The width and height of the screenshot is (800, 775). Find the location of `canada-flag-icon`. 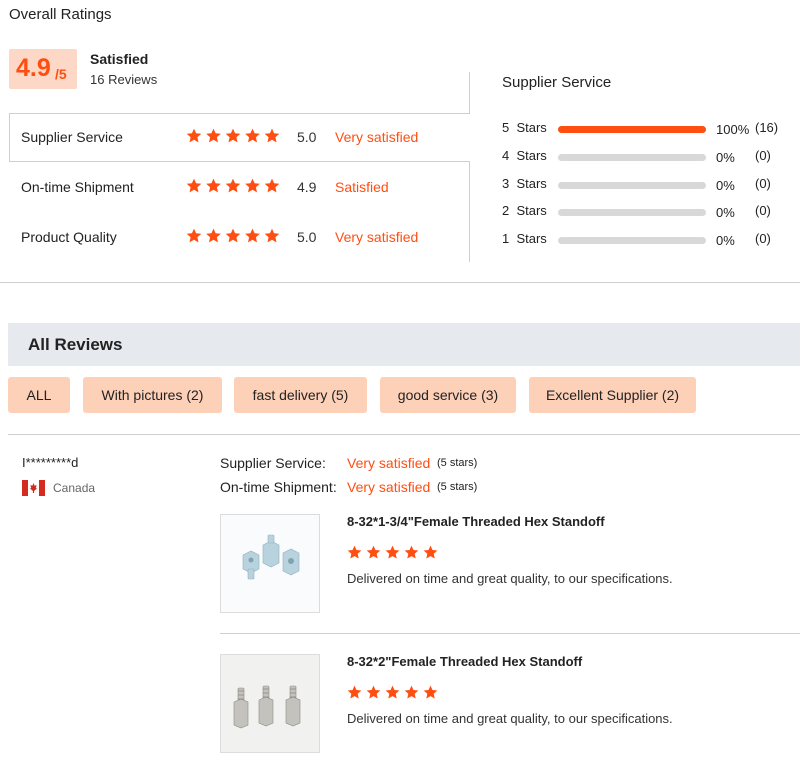

canada-flag-icon is located at coordinates (33, 488).